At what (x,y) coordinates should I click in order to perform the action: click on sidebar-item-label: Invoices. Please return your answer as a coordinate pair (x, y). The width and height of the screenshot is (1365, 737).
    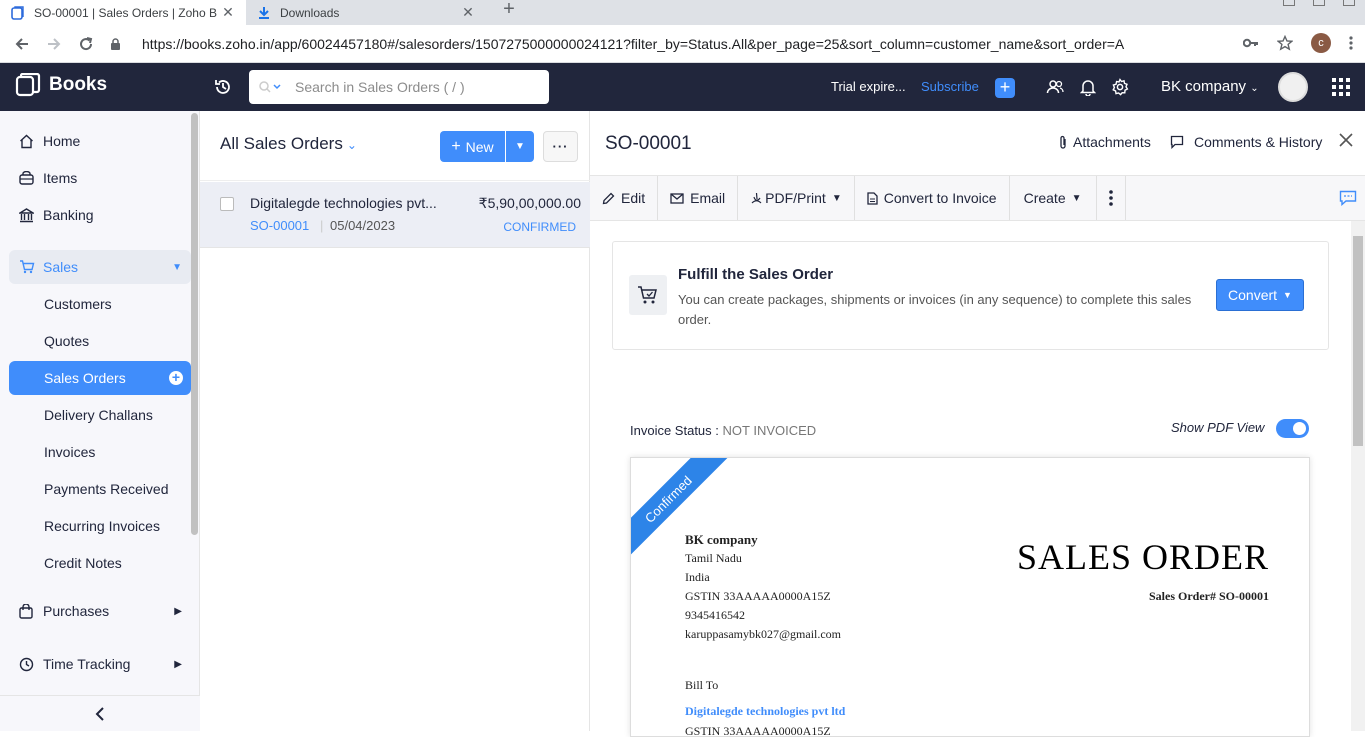
    Looking at the image, I should click on (70, 452).